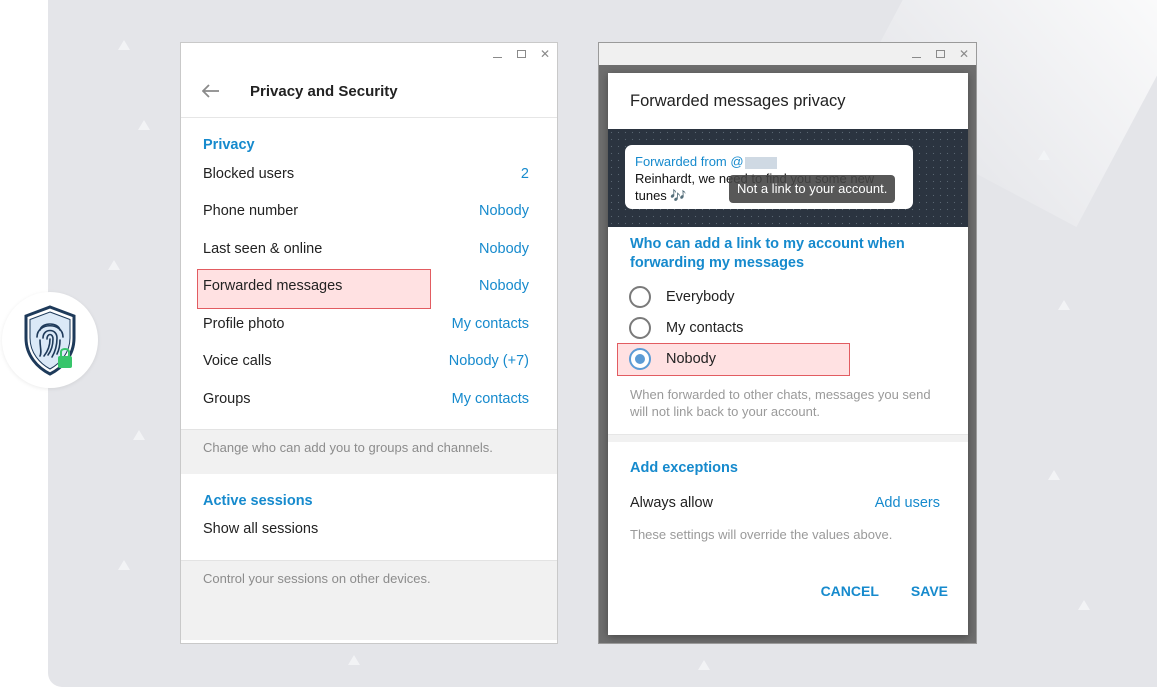 This screenshot has height=687, width=1157. Describe the element at coordinates (691, 358) in the screenshot. I see `option-label: Nobody` at that location.